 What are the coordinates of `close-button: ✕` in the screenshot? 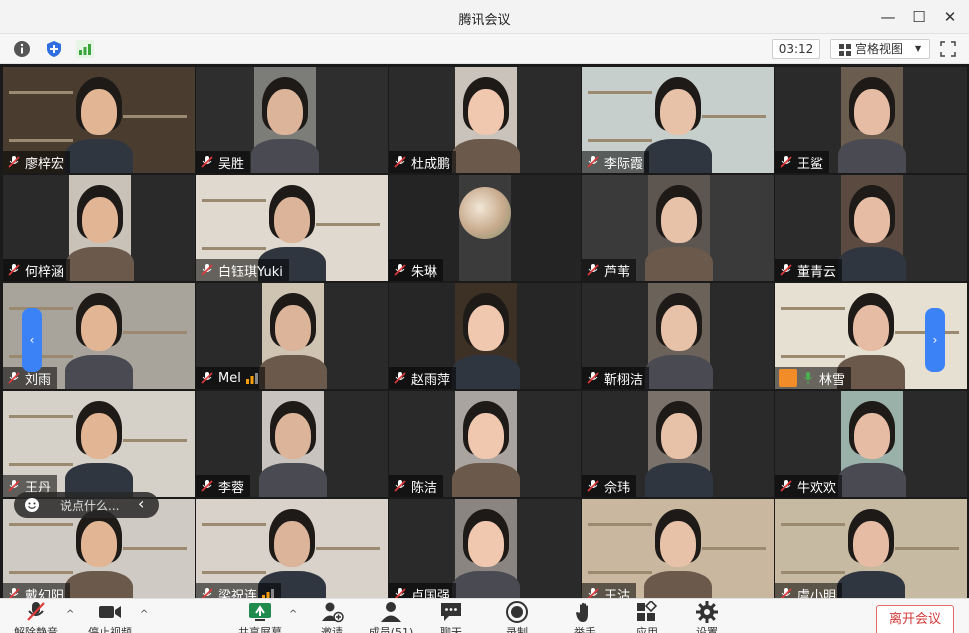 It's located at (950, 17).